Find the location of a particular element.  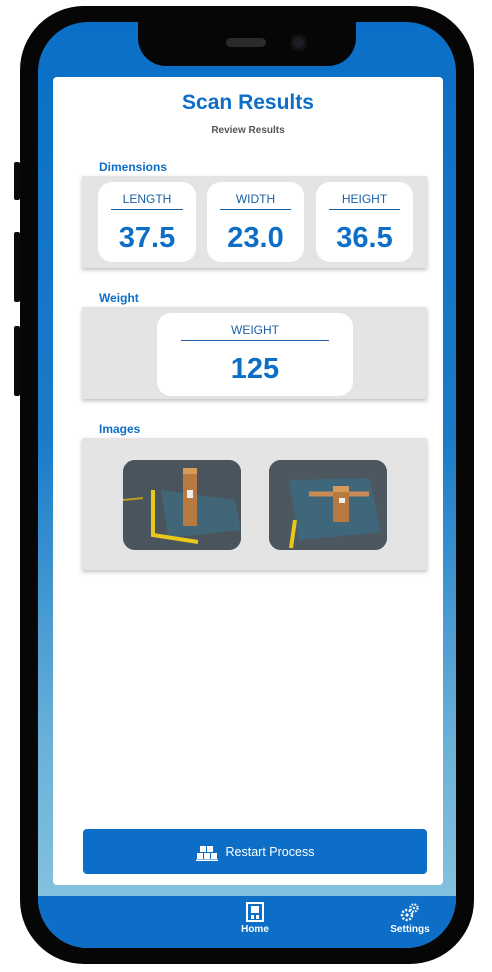

weight-box: WEIGHT 125 is located at coordinates (255, 354).